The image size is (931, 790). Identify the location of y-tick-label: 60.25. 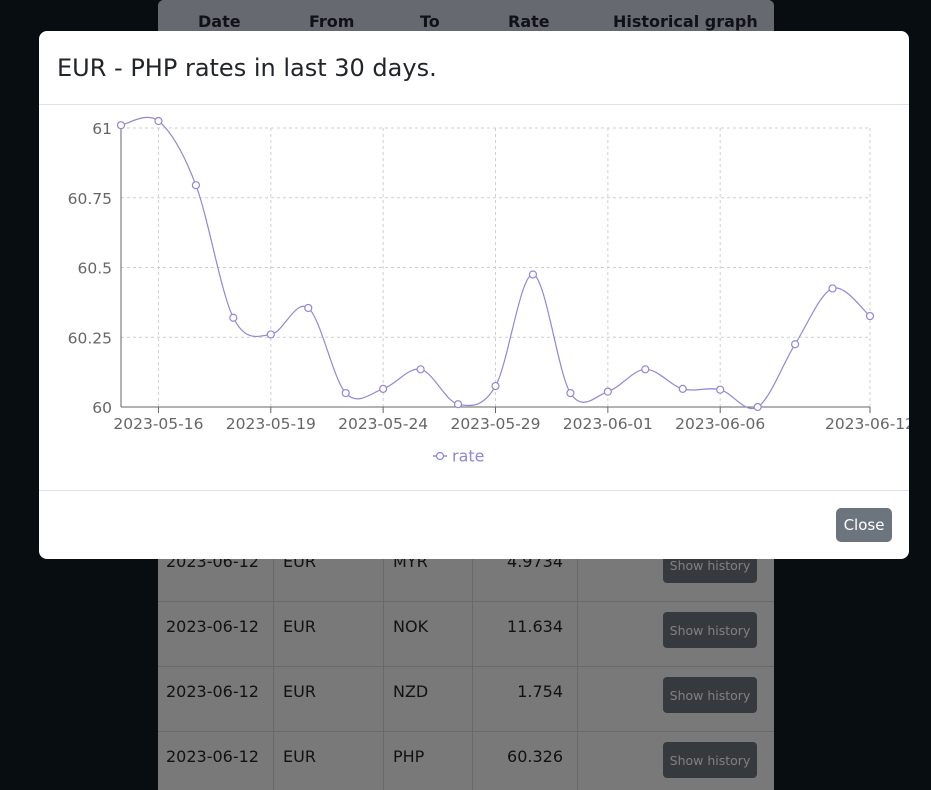
(90, 338).